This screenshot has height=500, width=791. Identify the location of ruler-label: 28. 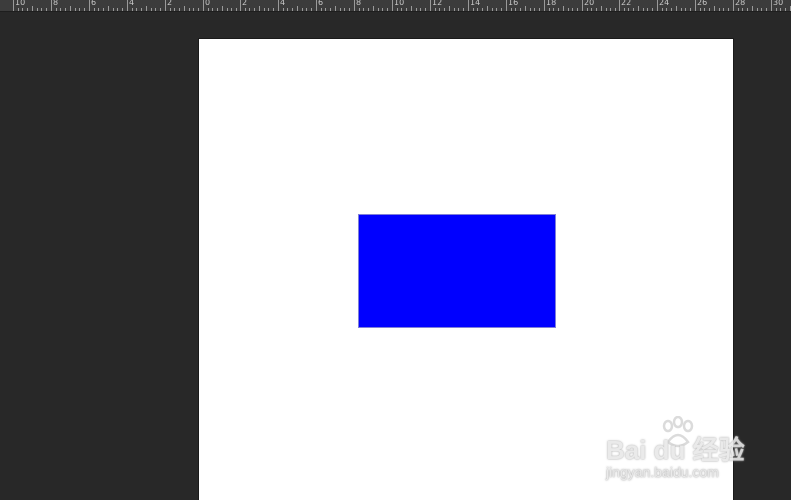
(740, 3).